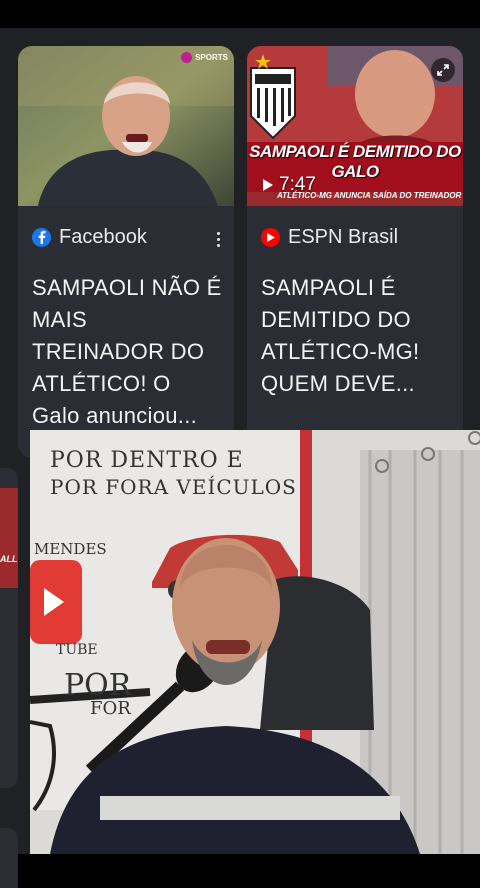 Image resolution: width=480 pixels, height=888 pixels. I want to click on youtube-icon, so click(270, 237).